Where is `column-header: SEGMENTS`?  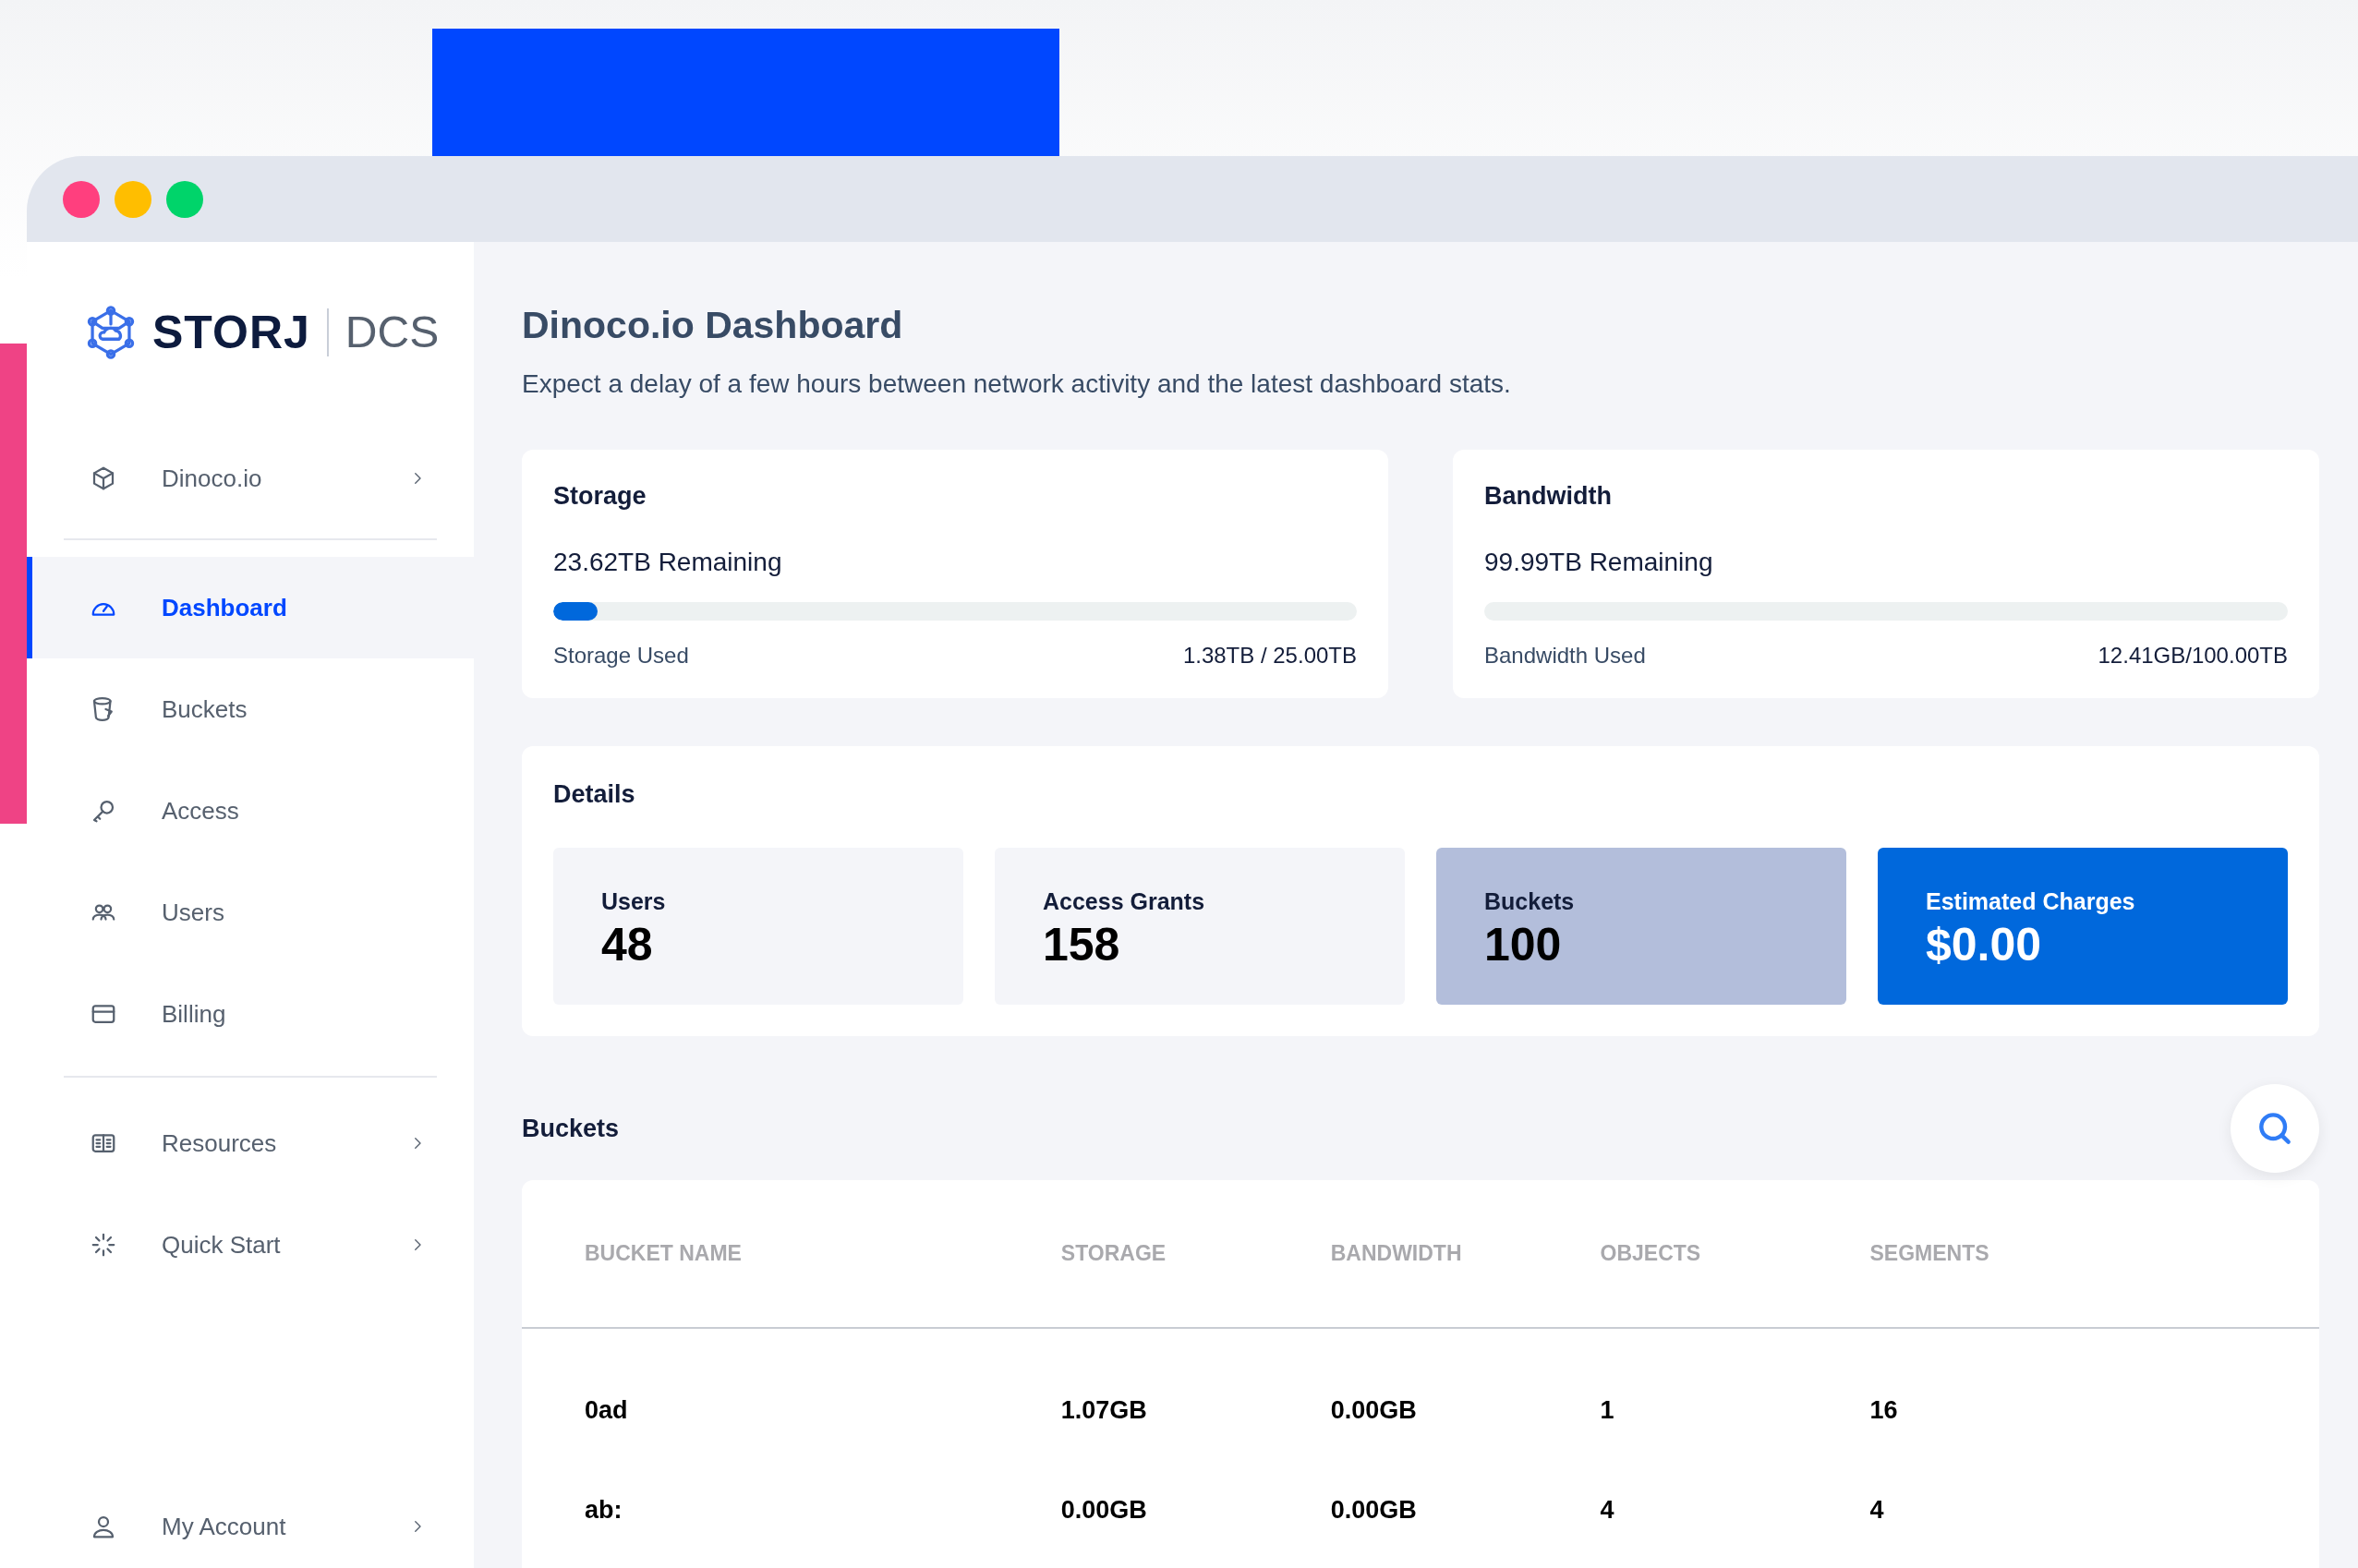
column-header: SEGMENTS is located at coordinates (2094, 1254).